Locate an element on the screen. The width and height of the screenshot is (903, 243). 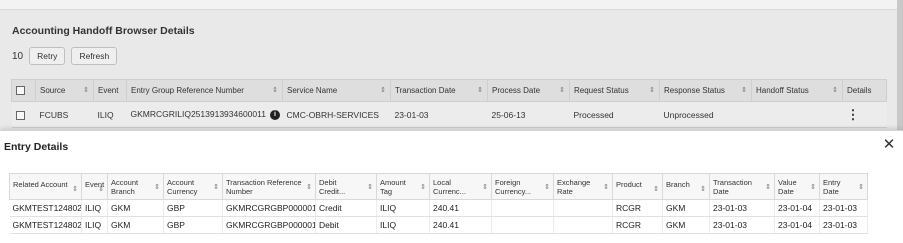
row-select-cell is located at coordinates (23, 114).